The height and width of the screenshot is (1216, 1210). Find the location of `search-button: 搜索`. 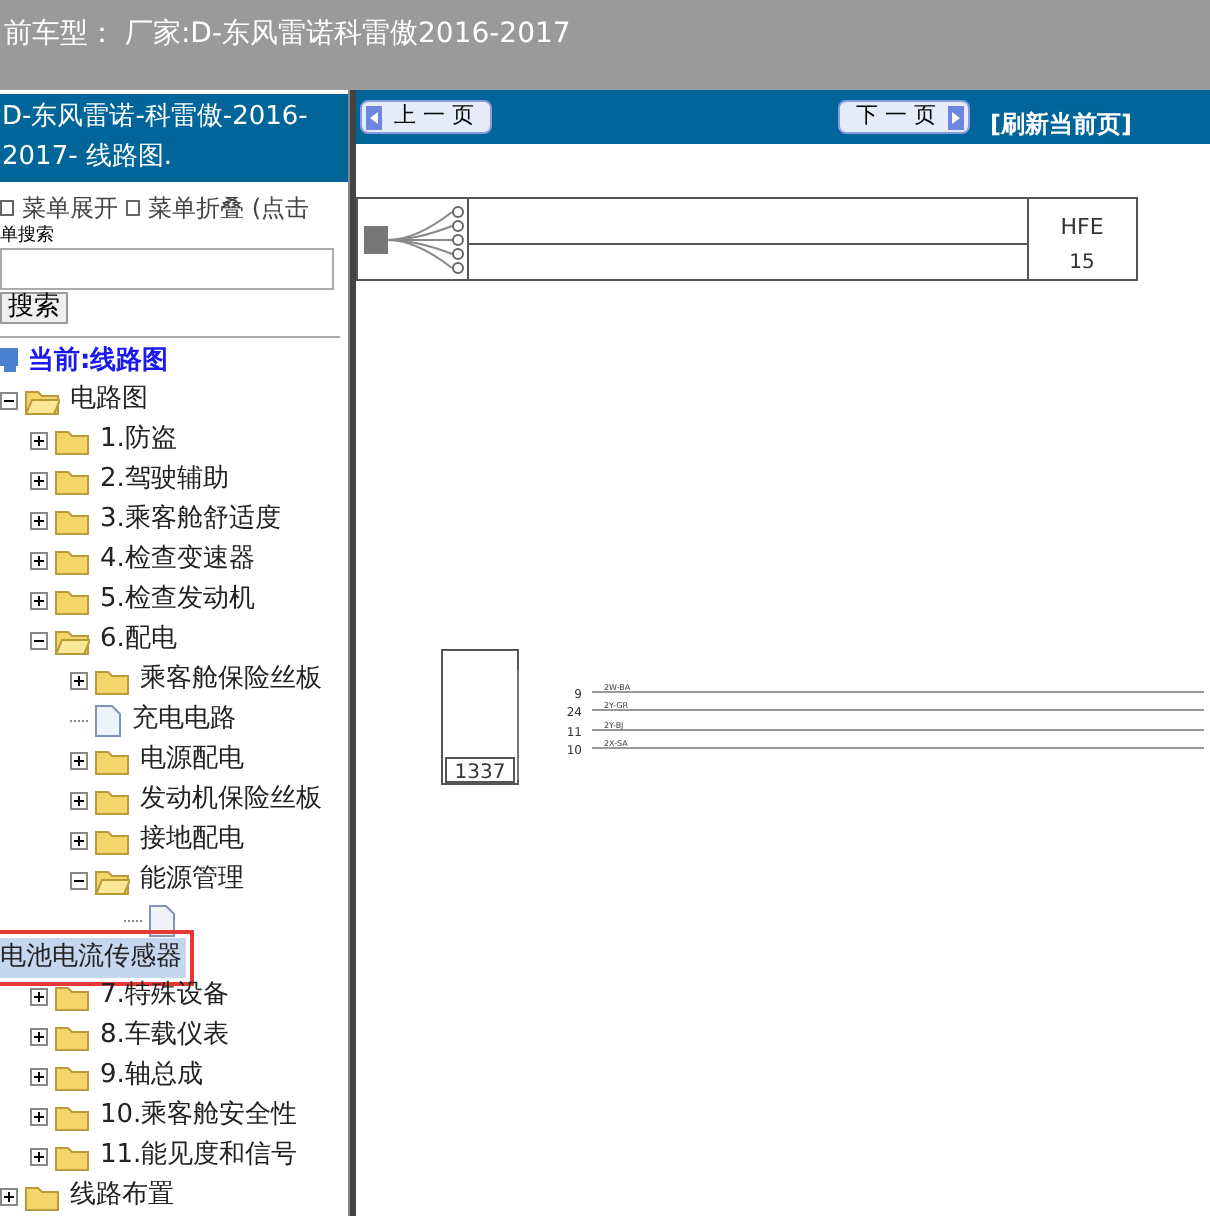

search-button: 搜索 is located at coordinates (34, 307).